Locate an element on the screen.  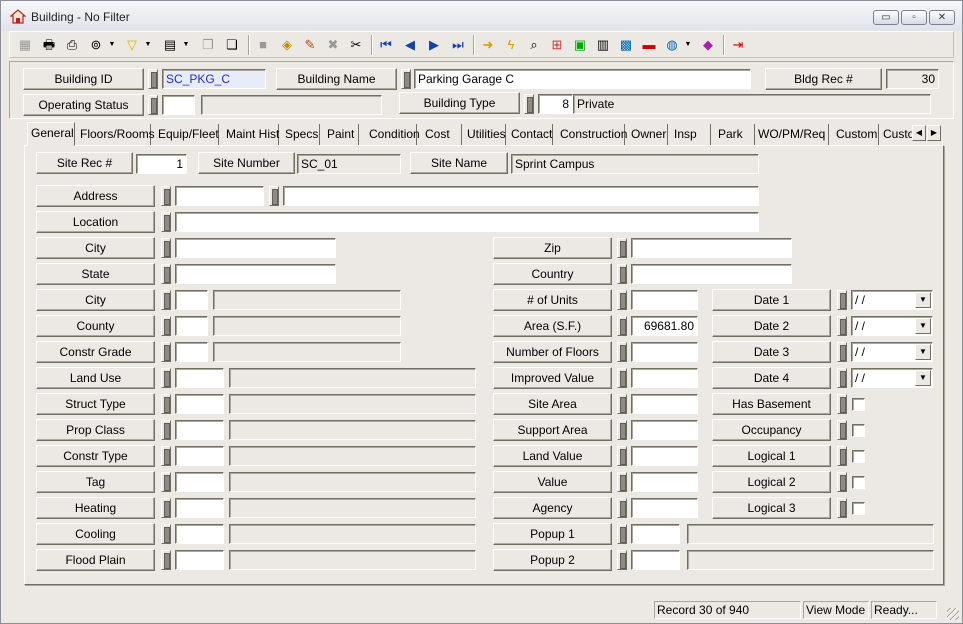
area-field: 69681.80 is located at coordinates (664, 326).